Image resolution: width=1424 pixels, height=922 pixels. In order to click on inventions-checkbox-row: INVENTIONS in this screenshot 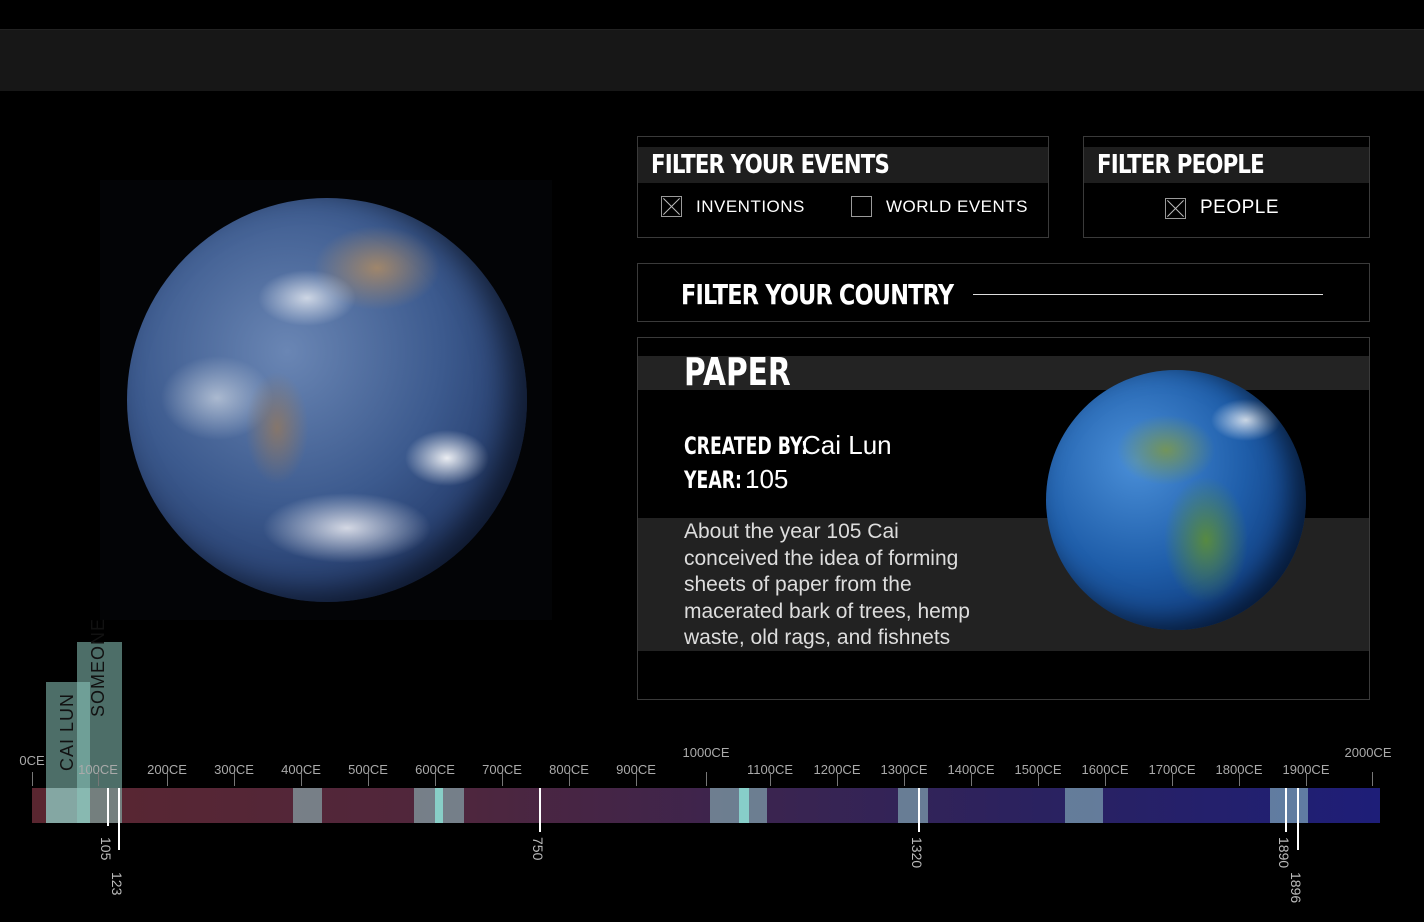, I will do `click(733, 206)`.